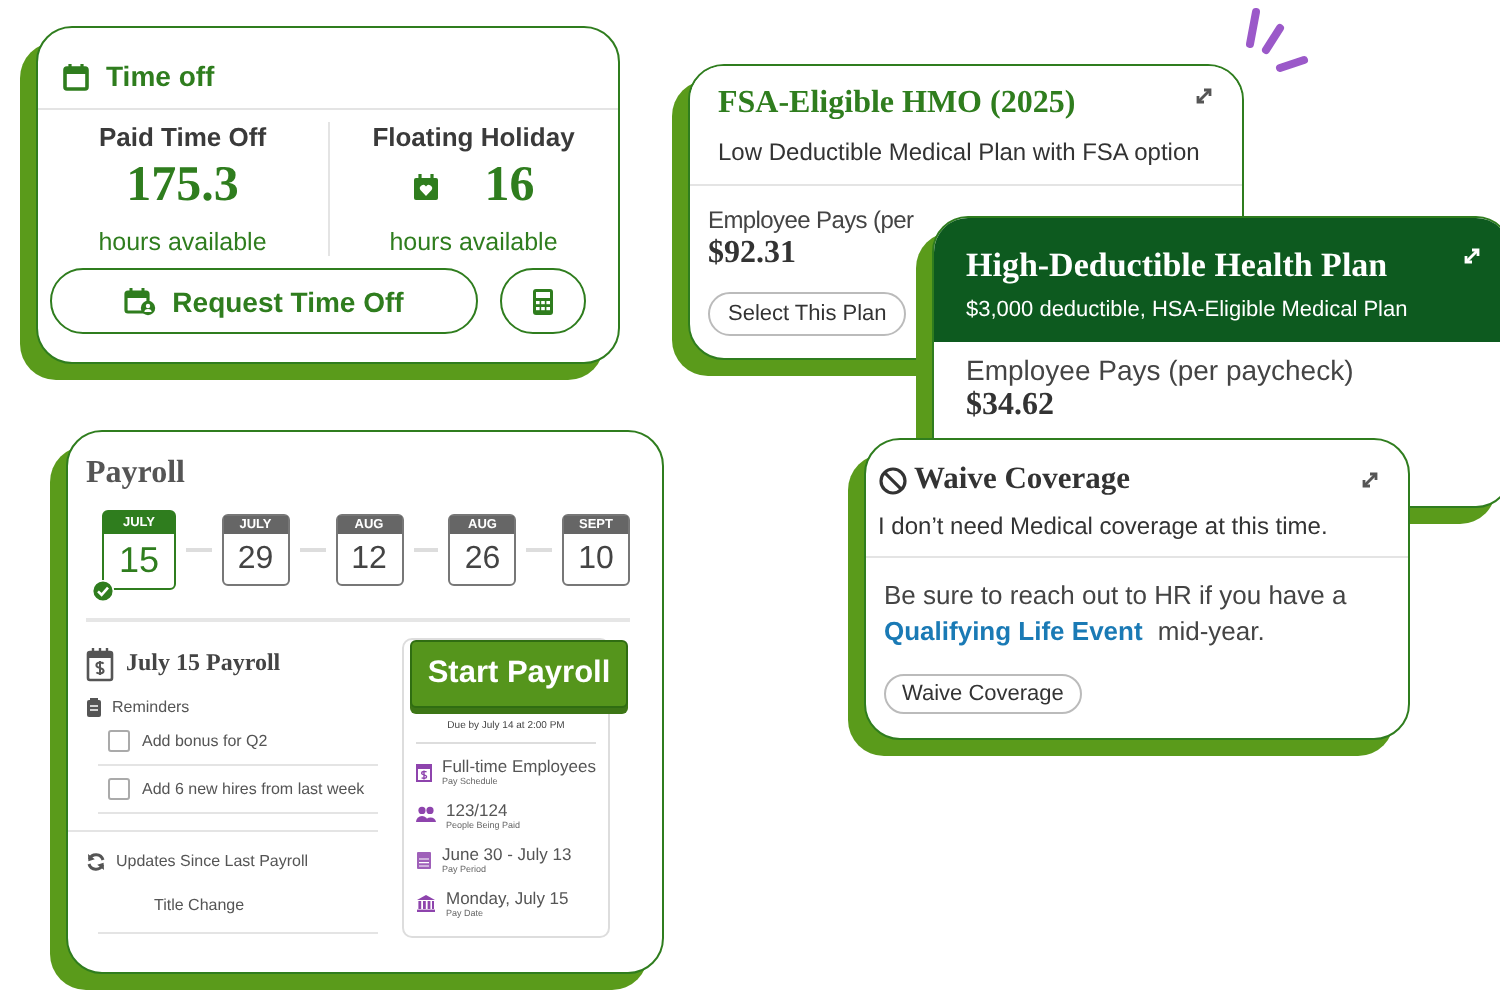  What do you see at coordinates (897, 104) in the screenshot?
I see `plan-title: FSA-Eligible HMO (2025)` at bounding box center [897, 104].